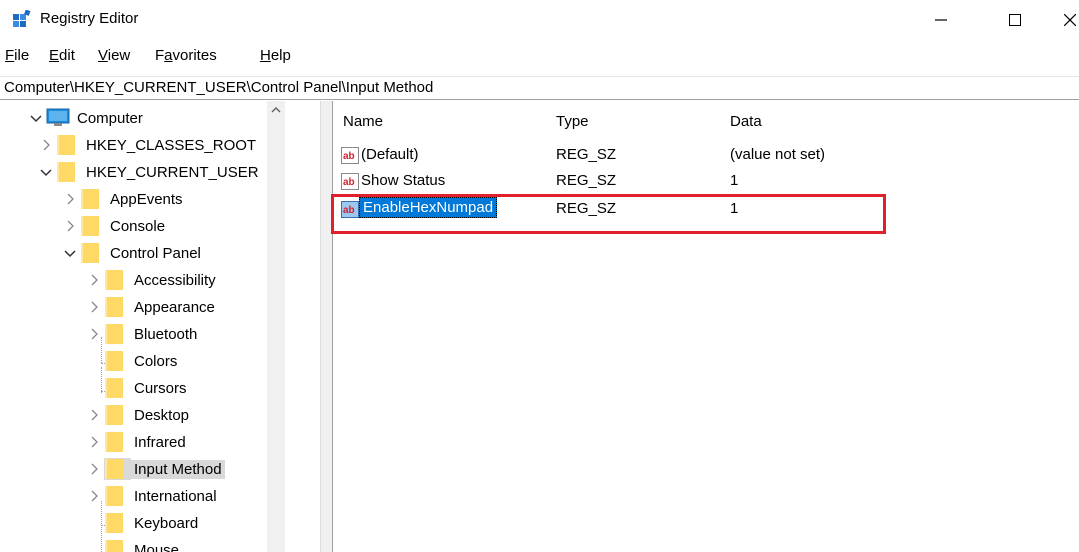 This screenshot has width=1079, height=552. I want to click on tree-item-colors: Colors, so click(133, 361).